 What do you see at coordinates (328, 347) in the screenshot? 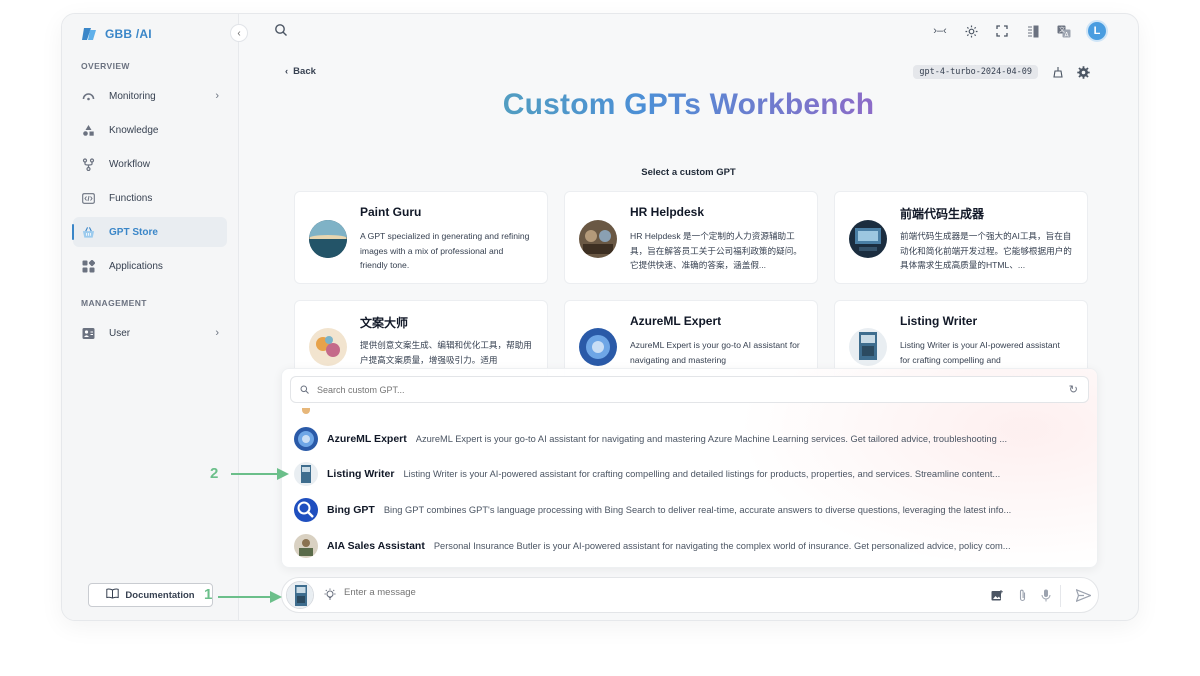
I see `copywriter-avatar` at bounding box center [328, 347].